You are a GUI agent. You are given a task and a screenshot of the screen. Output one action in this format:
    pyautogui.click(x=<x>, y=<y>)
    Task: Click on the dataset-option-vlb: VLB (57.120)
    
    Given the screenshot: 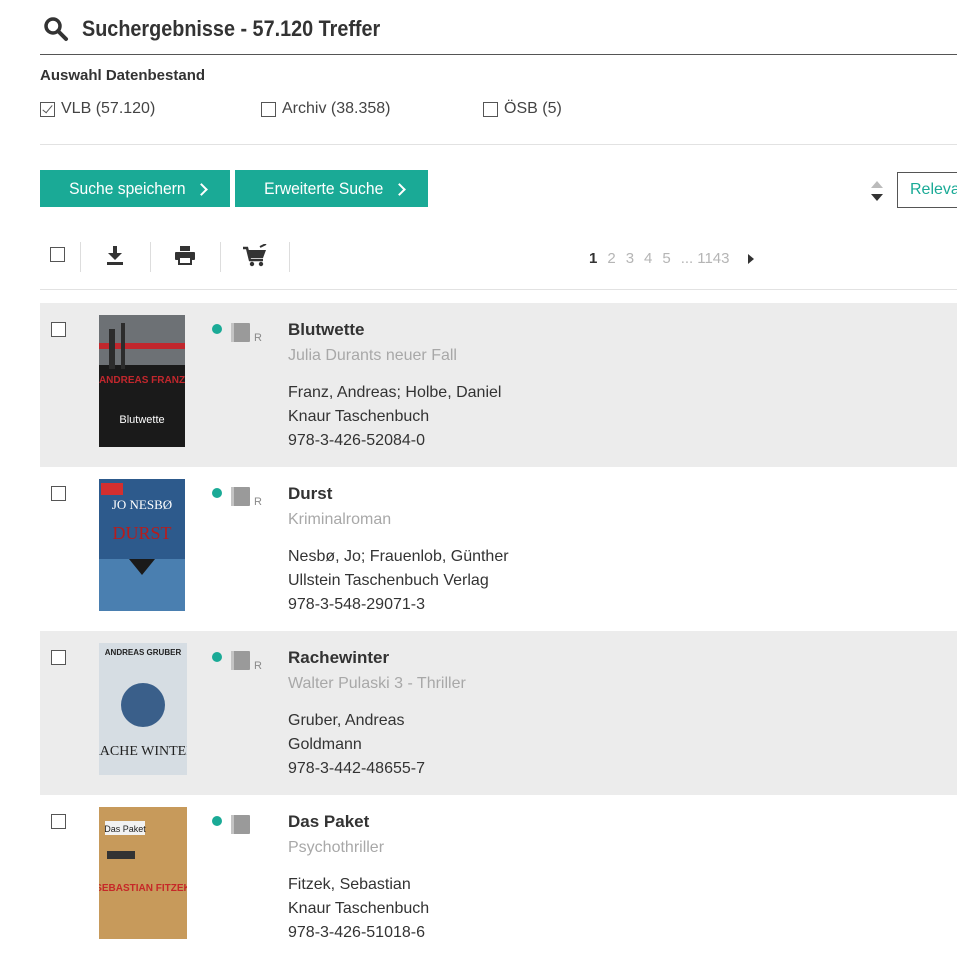 What is the action you would take?
    pyautogui.click(x=97, y=109)
    